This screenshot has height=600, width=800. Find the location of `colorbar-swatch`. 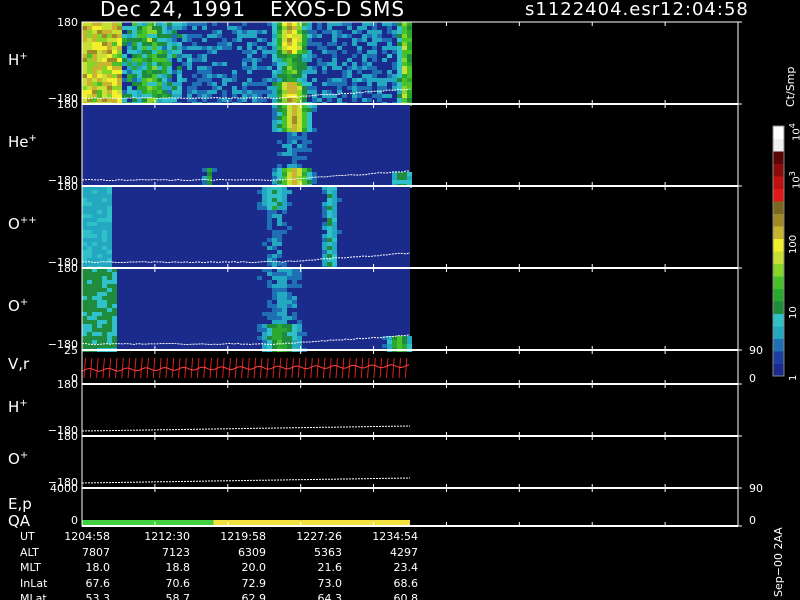

colorbar-swatch is located at coordinates (778, 145).